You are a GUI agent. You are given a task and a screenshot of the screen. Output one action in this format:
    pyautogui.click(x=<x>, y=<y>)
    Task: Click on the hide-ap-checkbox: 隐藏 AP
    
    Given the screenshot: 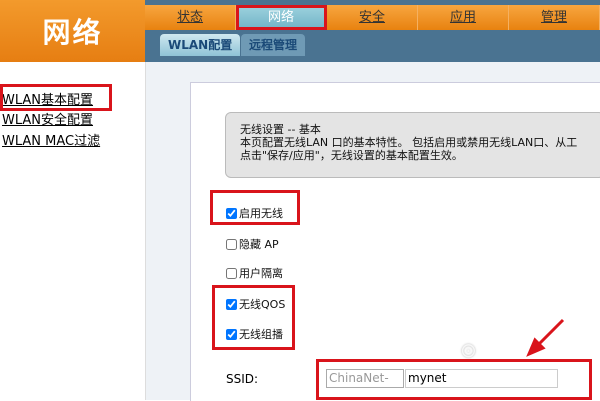 What is the action you would take?
    pyautogui.click(x=252, y=244)
    